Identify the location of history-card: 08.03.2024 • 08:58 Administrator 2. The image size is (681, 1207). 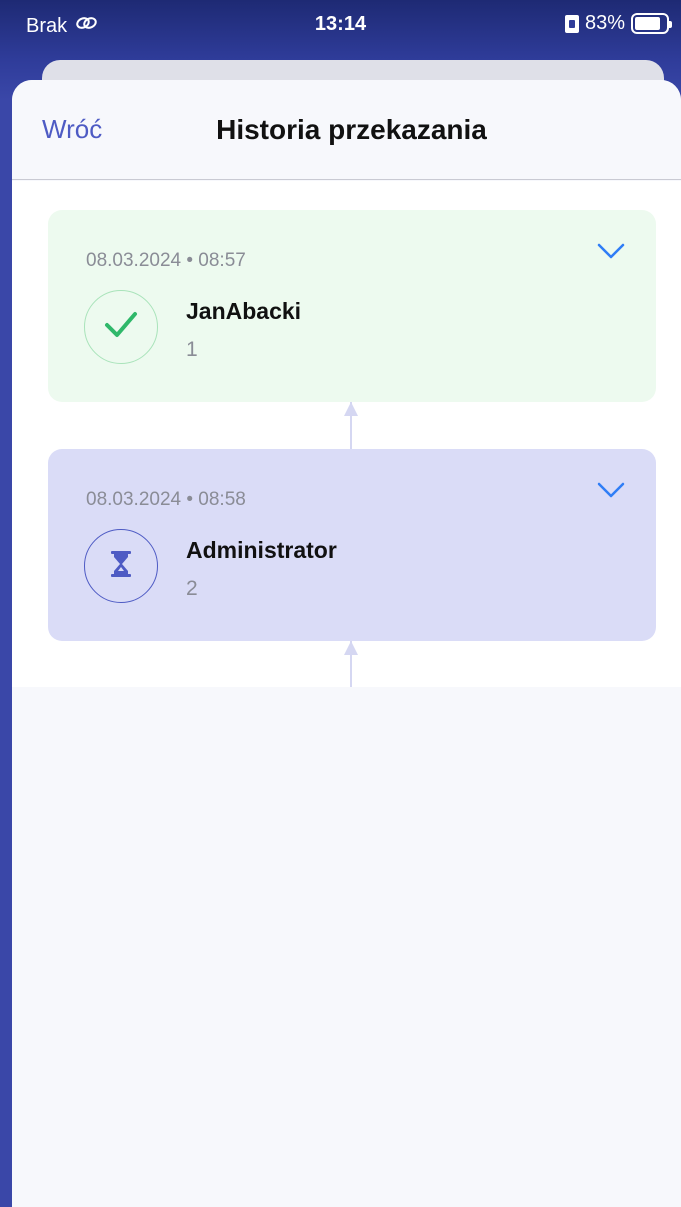
(352, 545).